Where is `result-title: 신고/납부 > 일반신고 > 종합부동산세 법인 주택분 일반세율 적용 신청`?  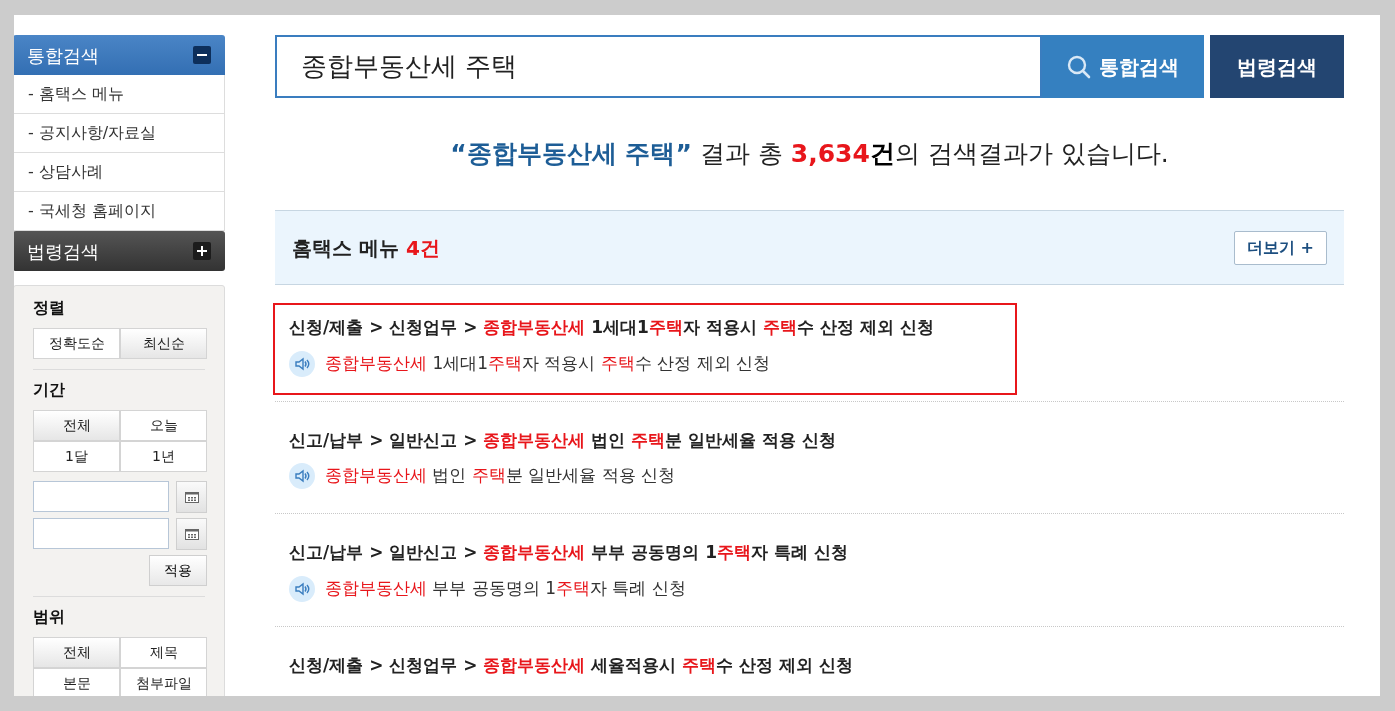
result-title: 신고/납부 > 일반신고 > 종합부동산세 법인 주택분 일반세율 적용 신청 is located at coordinates (562, 439).